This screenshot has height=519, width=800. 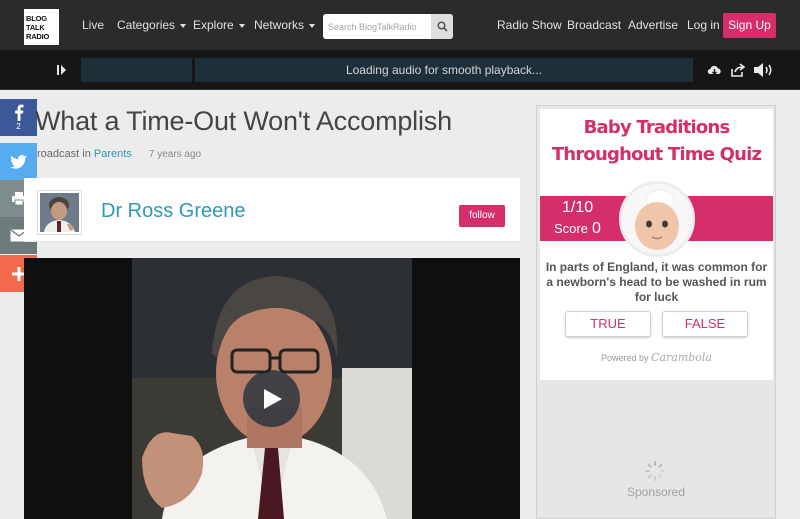 I want to click on play-icon, so click(x=272, y=398).